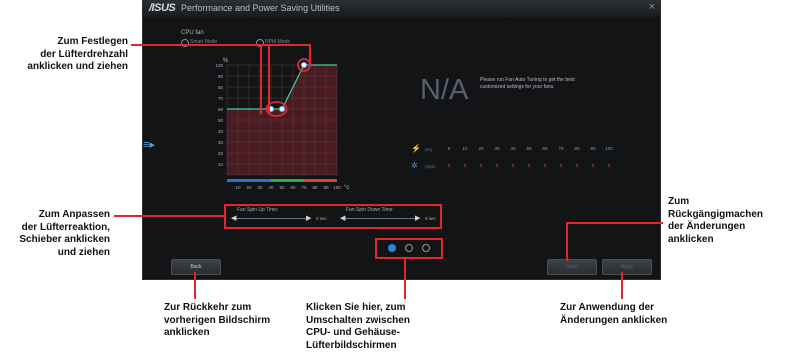  What do you see at coordinates (529, 148) in the screenshot?
I see `percent-cell: 50` at bounding box center [529, 148].